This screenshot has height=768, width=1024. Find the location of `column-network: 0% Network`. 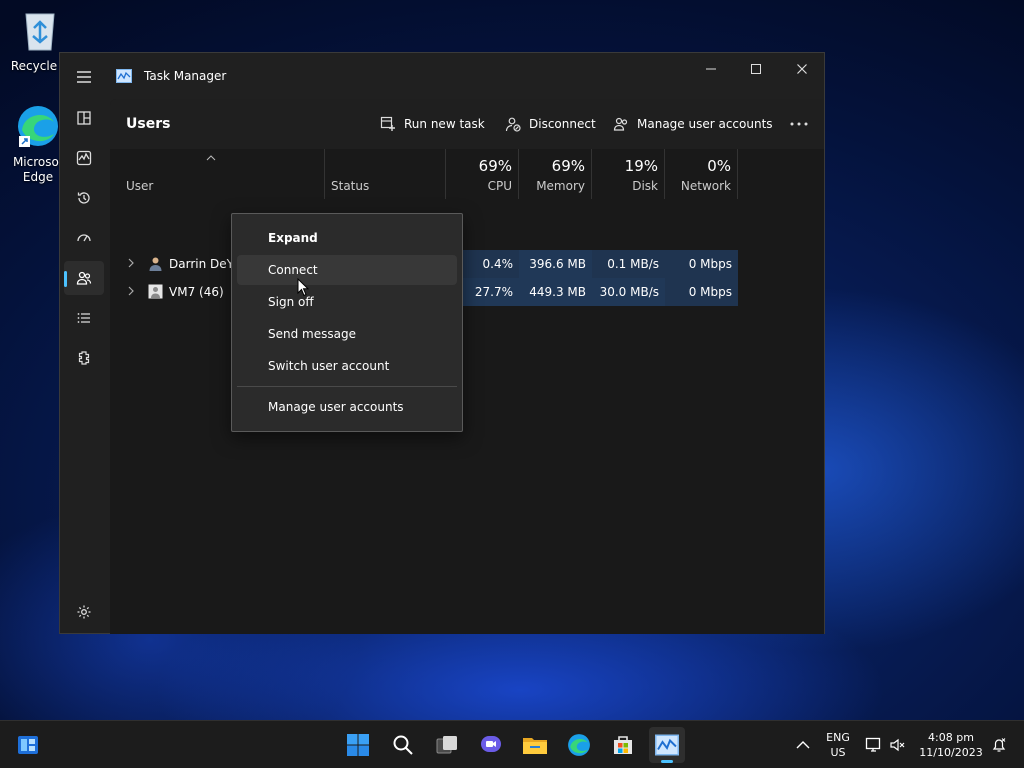

column-network: 0% Network is located at coordinates (701, 174).